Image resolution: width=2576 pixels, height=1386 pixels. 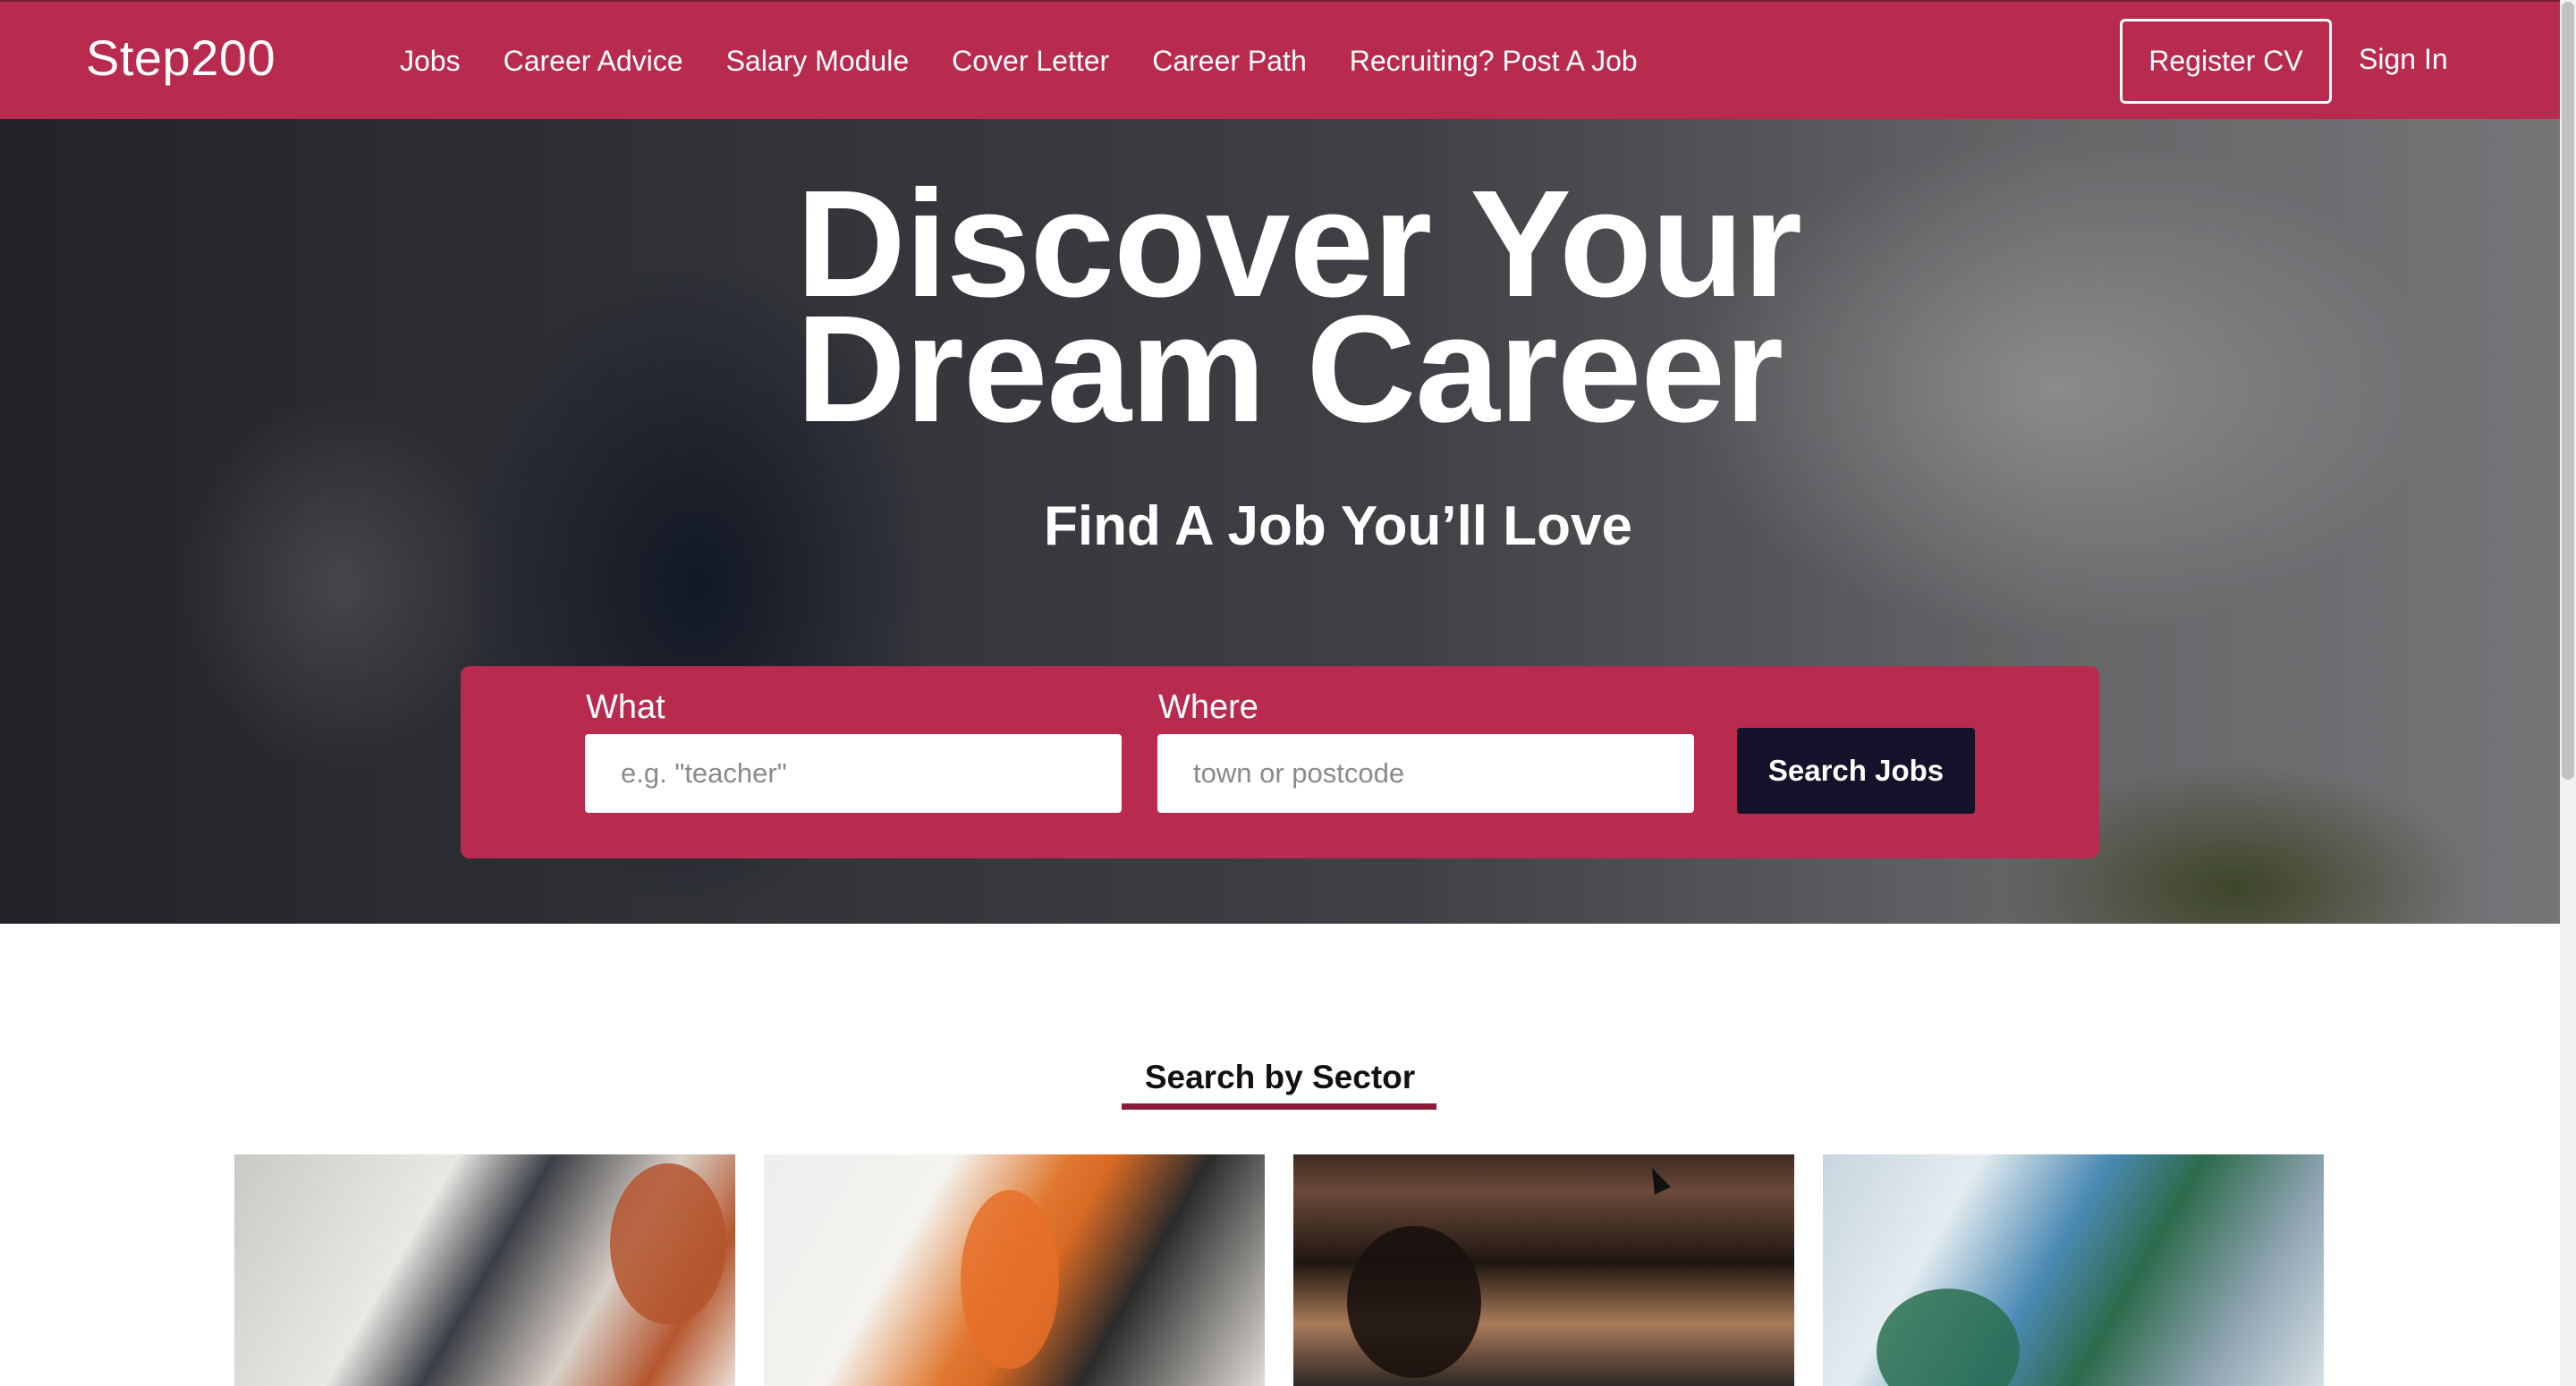 What do you see at coordinates (625, 707) in the screenshot?
I see `what-label: What` at bounding box center [625, 707].